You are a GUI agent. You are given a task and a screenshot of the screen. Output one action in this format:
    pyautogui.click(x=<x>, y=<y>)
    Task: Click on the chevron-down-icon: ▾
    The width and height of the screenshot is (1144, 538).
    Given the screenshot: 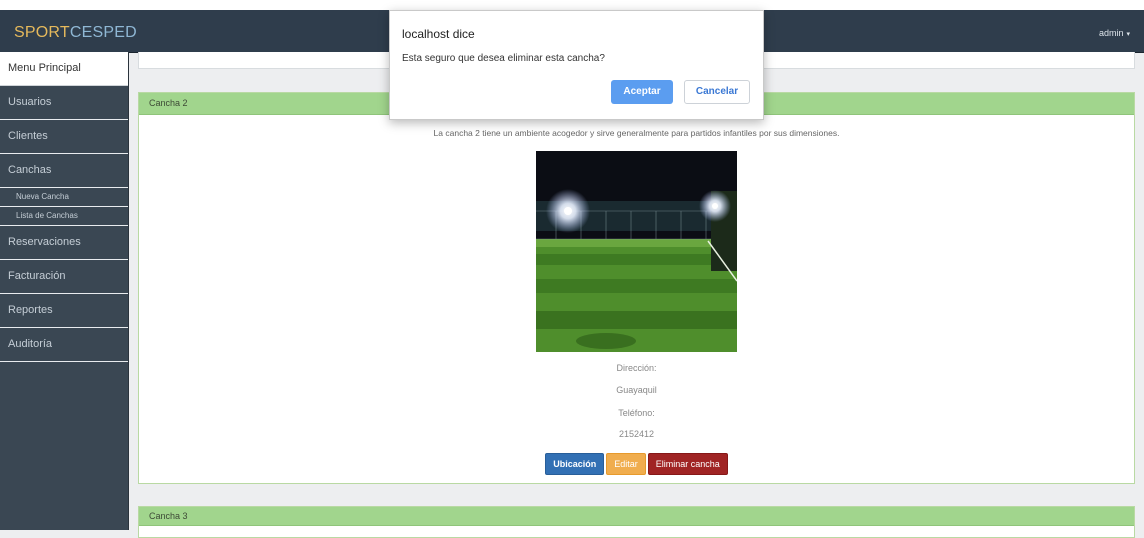 What is the action you would take?
    pyautogui.click(x=1128, y=34)
    